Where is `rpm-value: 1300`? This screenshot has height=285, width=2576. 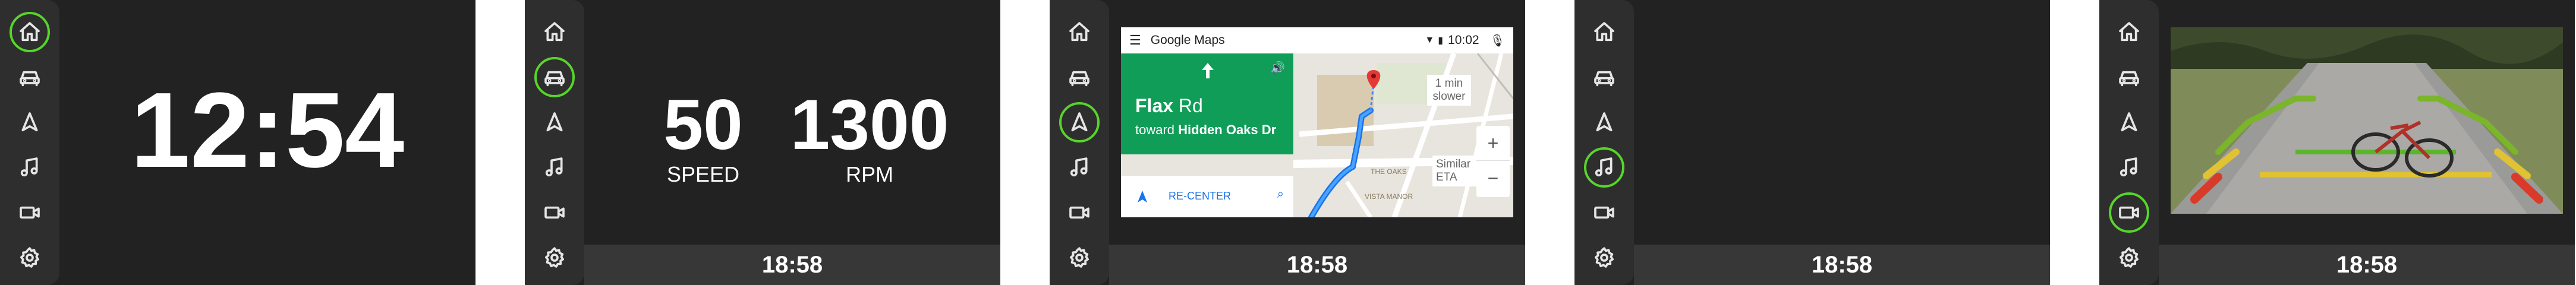 rpm-value: 1300 is located at coordinates (869, 124).